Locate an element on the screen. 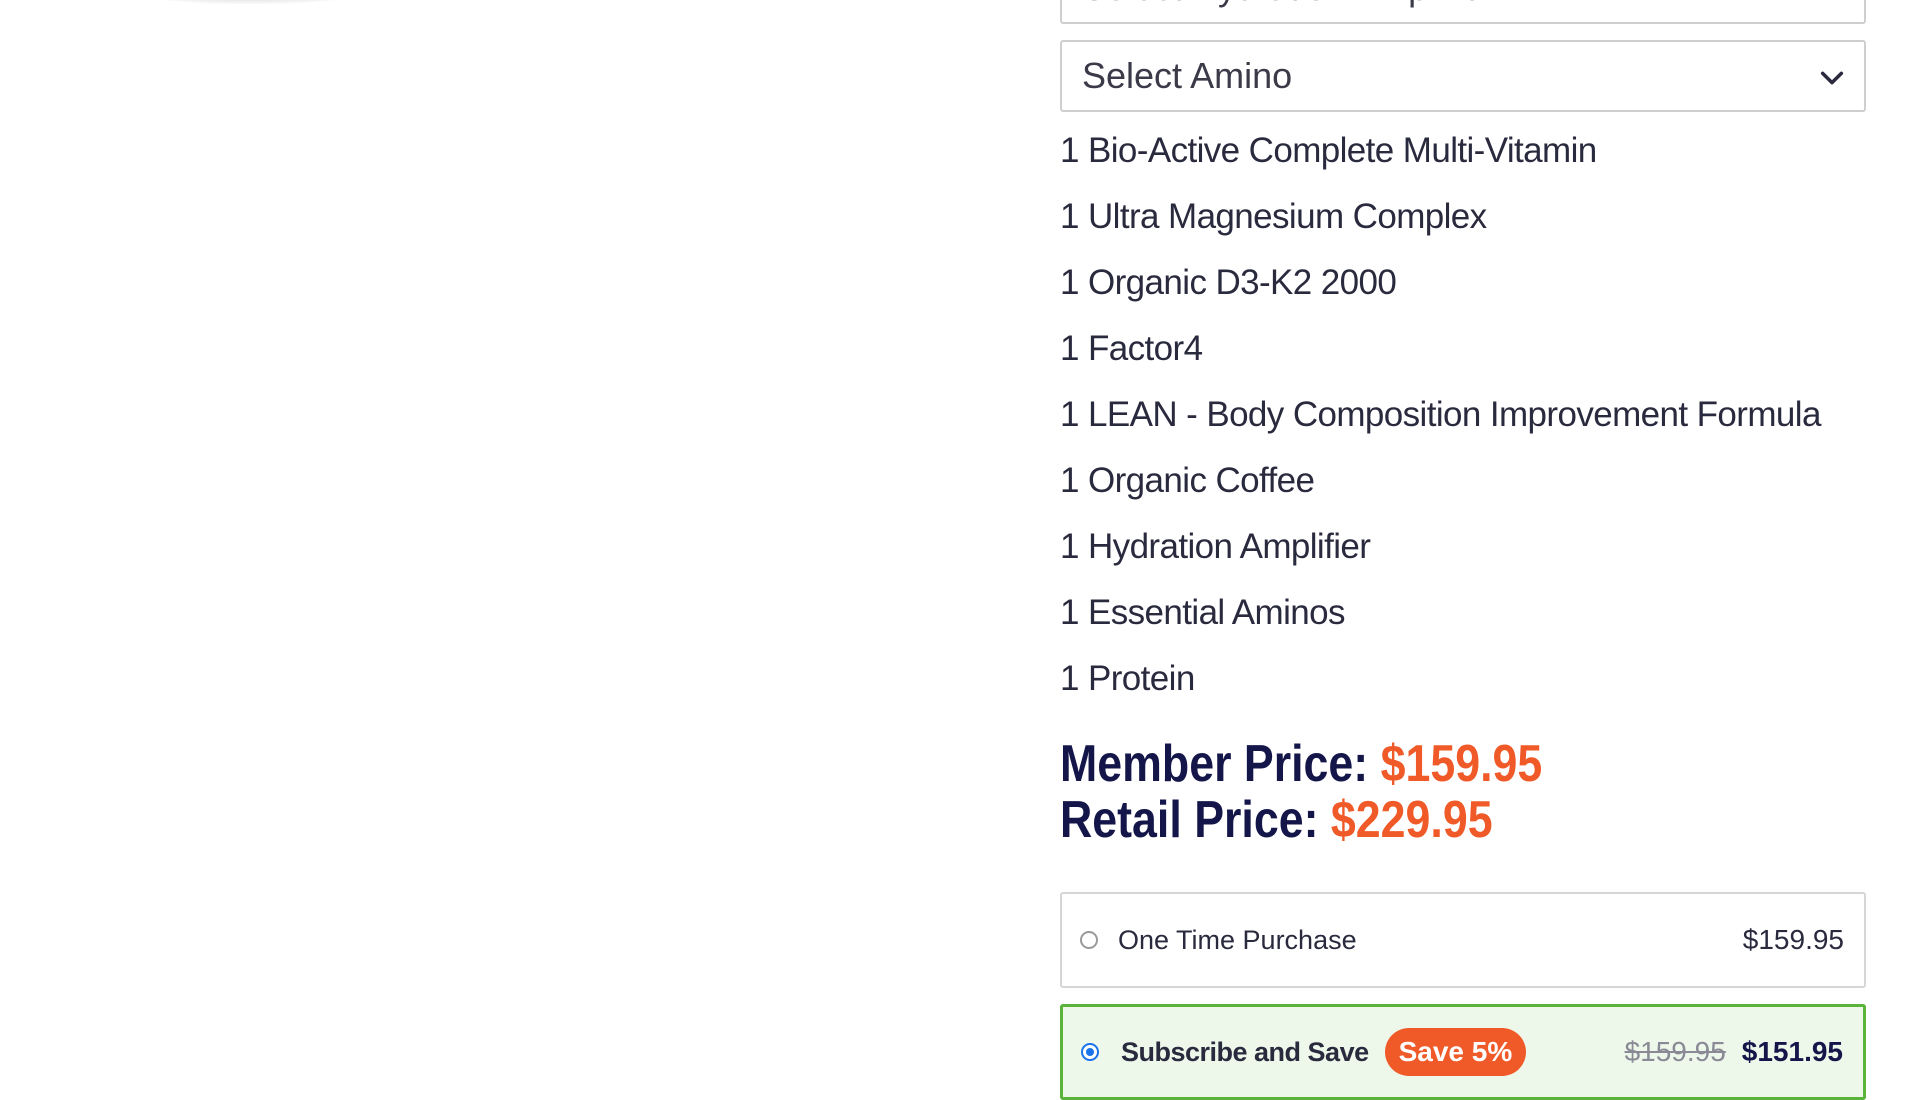 The image size is (1920, 1100). retail-price-label: Retail Price: is located at coordinates (1189, 820).